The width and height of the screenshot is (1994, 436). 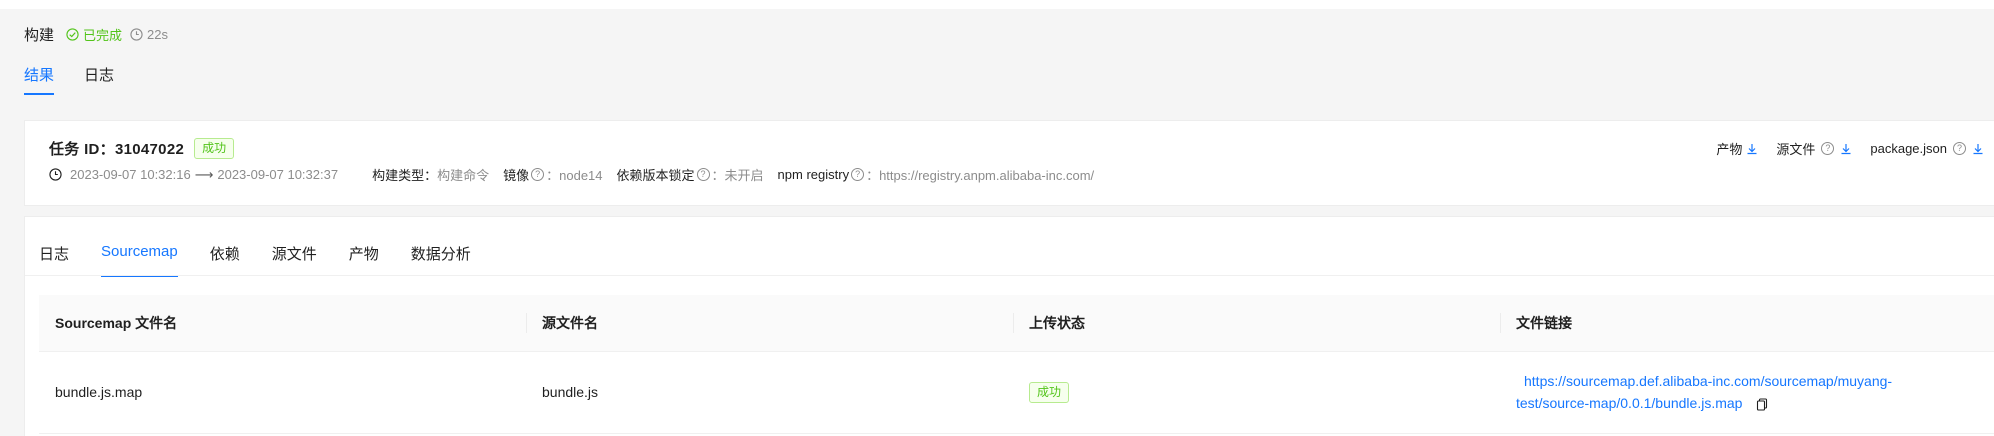 I want to click on meta-key: 构建类型：, so click(x=405, y=175).